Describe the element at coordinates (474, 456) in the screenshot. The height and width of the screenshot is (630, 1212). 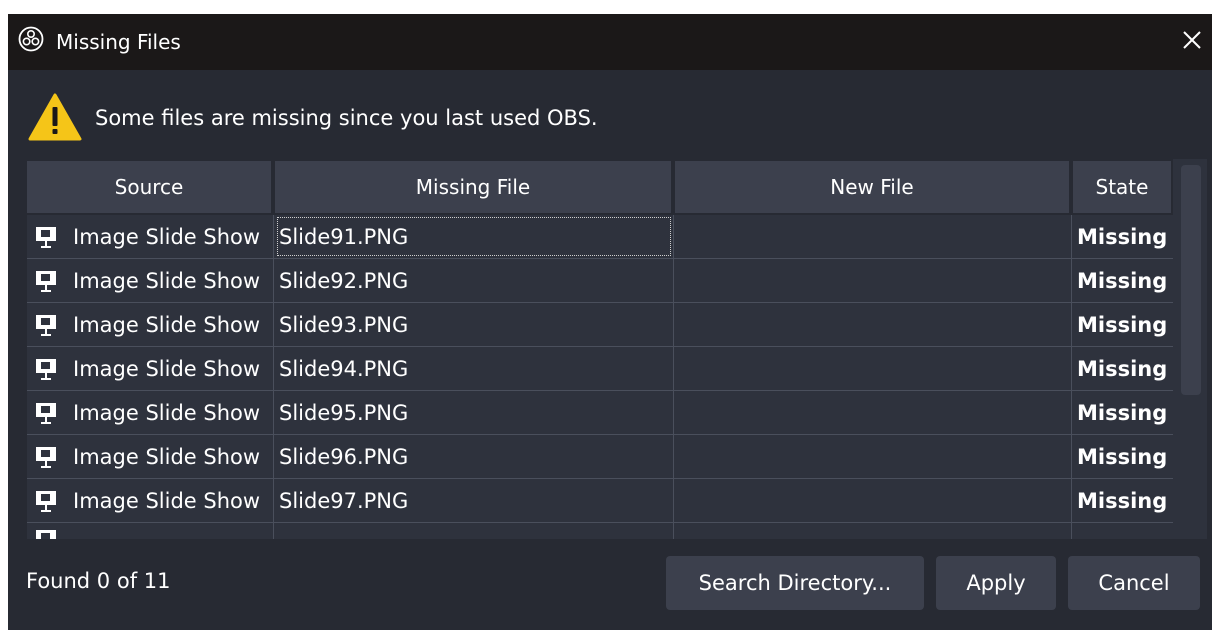
I see `missing-file-cell: Slide96.PNG` at that location.